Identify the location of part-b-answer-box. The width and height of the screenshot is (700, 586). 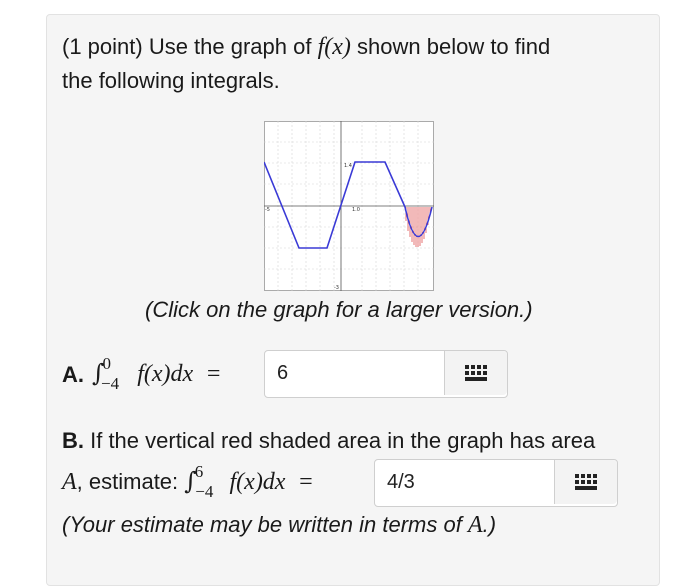
(496, 483).